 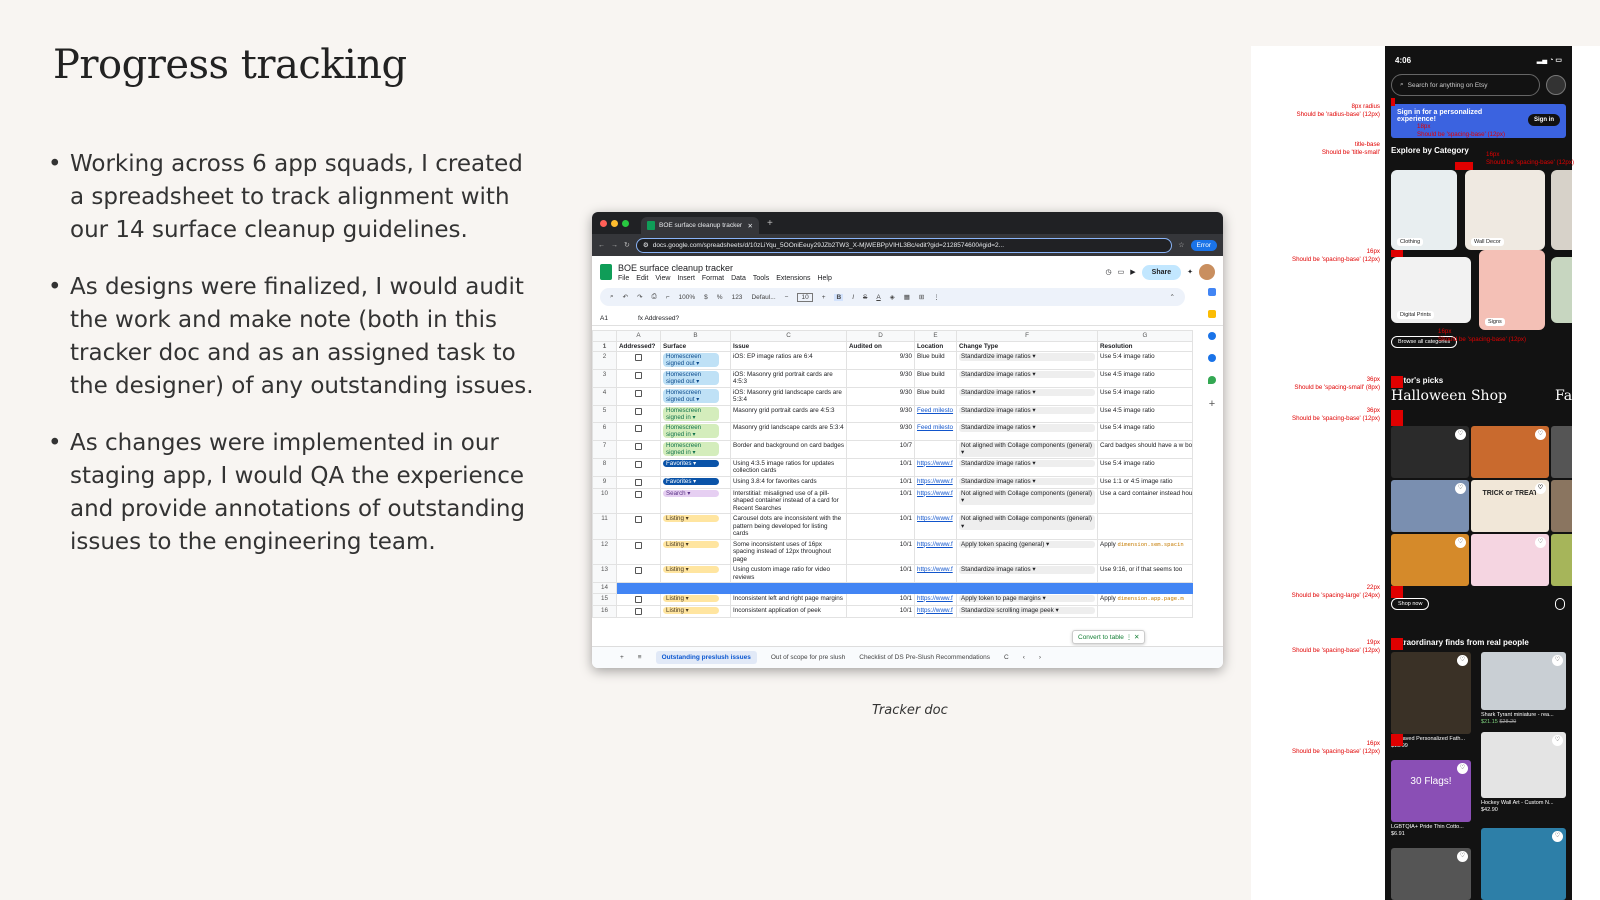 I want to click on row-number: 5, so click(x=604, y=413).